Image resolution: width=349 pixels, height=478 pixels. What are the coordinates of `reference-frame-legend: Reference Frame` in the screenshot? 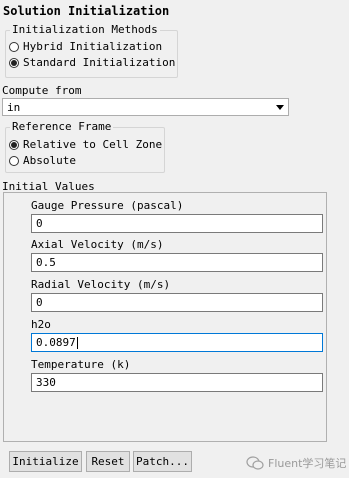 It's located at (62, 126).